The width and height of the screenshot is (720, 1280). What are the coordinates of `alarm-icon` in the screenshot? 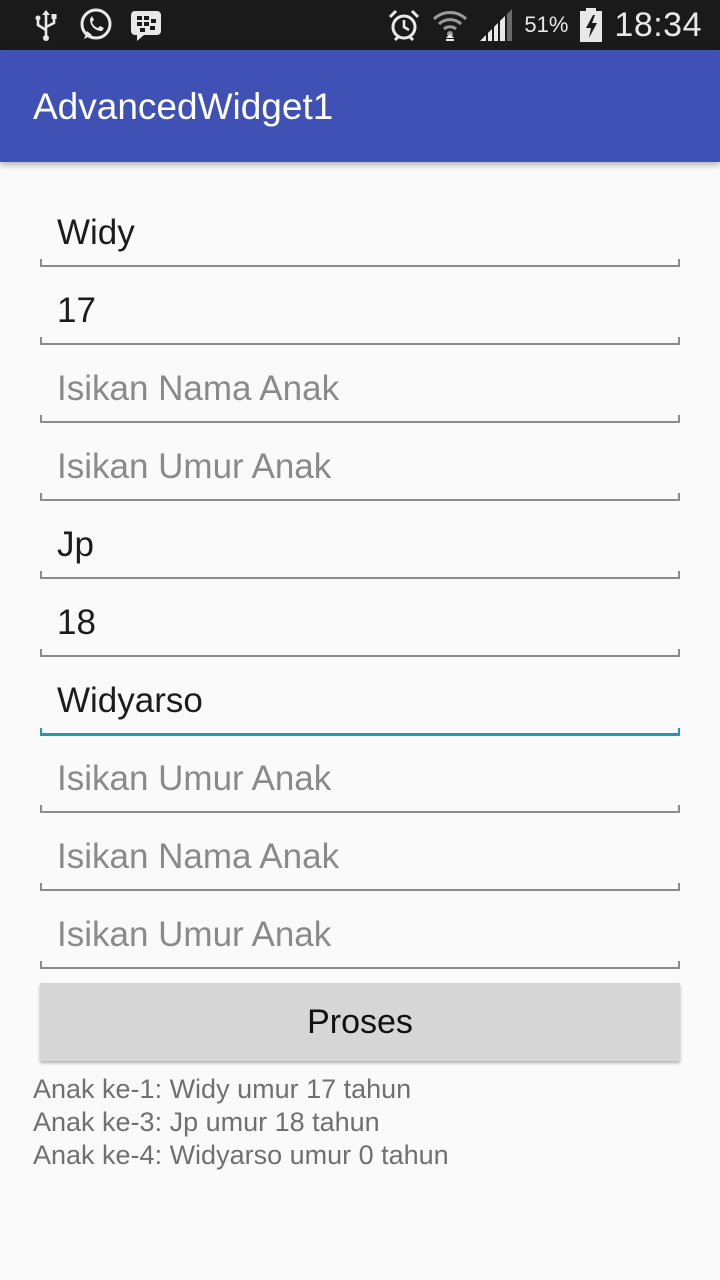 It's located at (404, 25).